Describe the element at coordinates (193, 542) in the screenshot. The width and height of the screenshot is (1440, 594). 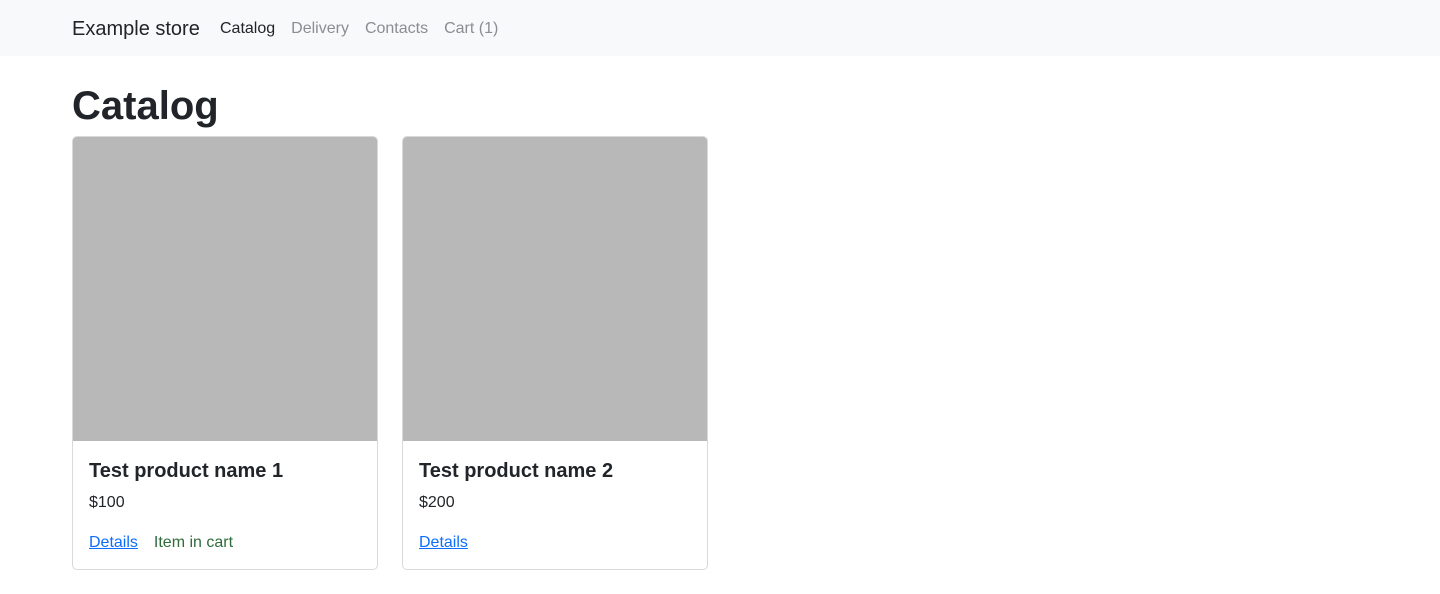
I see `item-in-cart-status: Item in cart` at that location.